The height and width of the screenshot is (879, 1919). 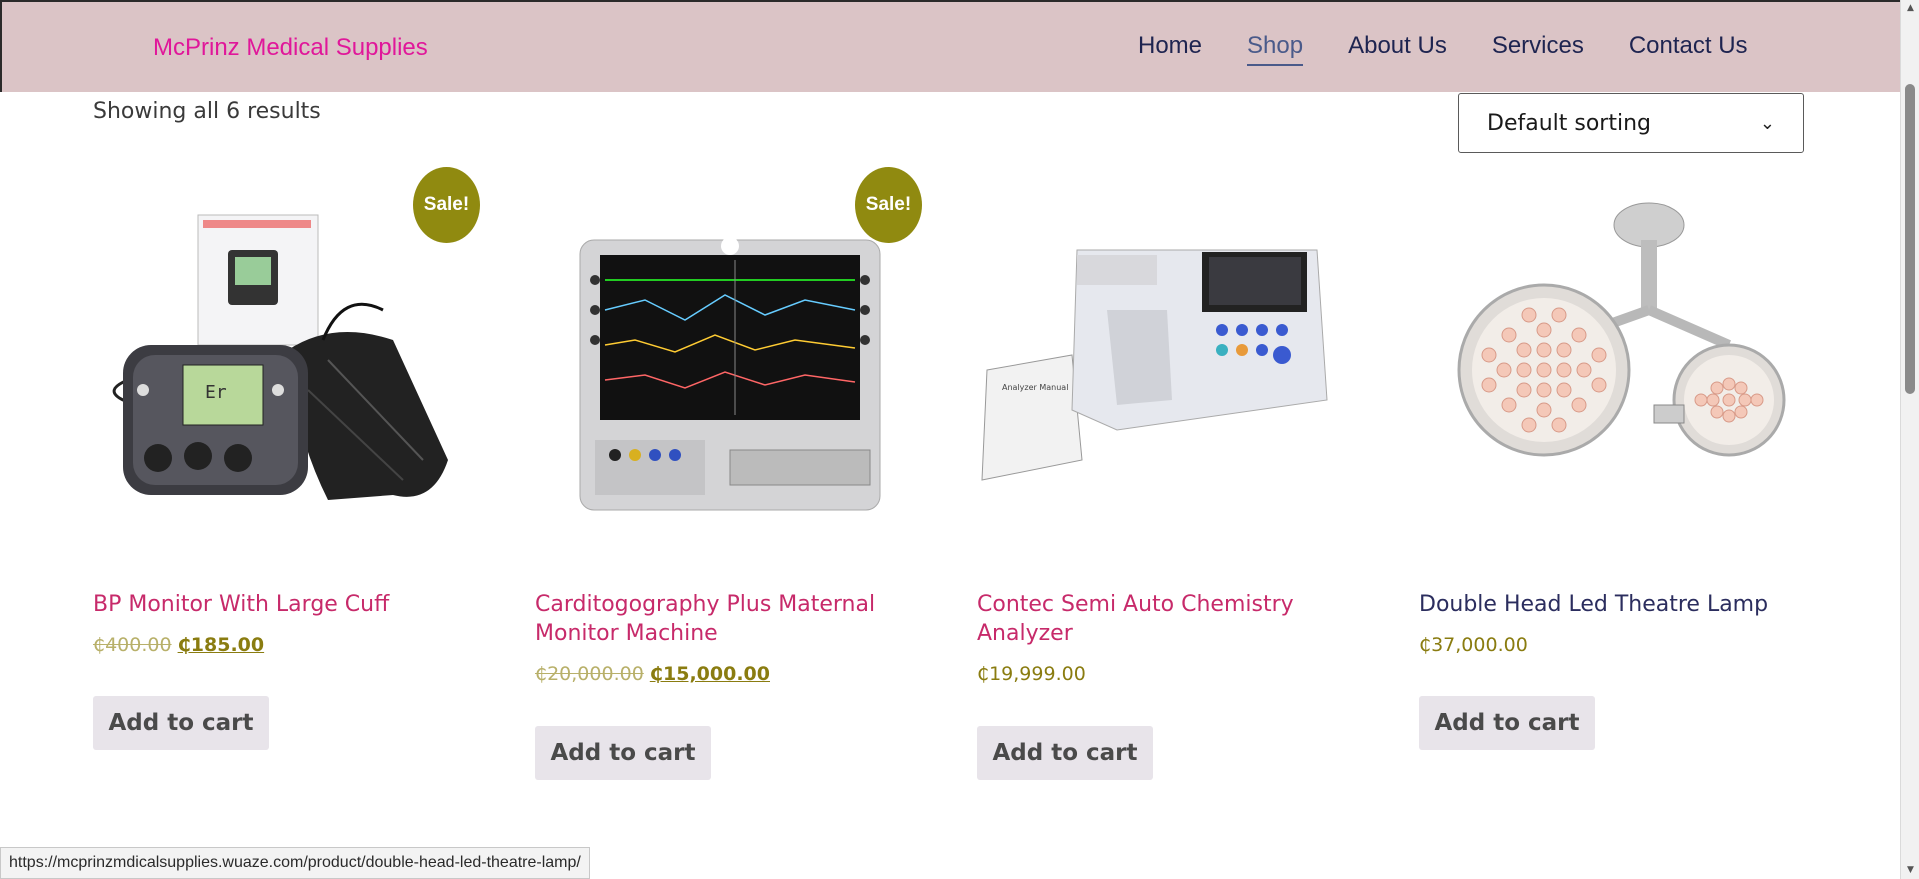 What do you see at coordinates (293, 365) in the screenshot?
I see `product-image-bp-monitor: Er Sale!` at bounding box center [293, 365].